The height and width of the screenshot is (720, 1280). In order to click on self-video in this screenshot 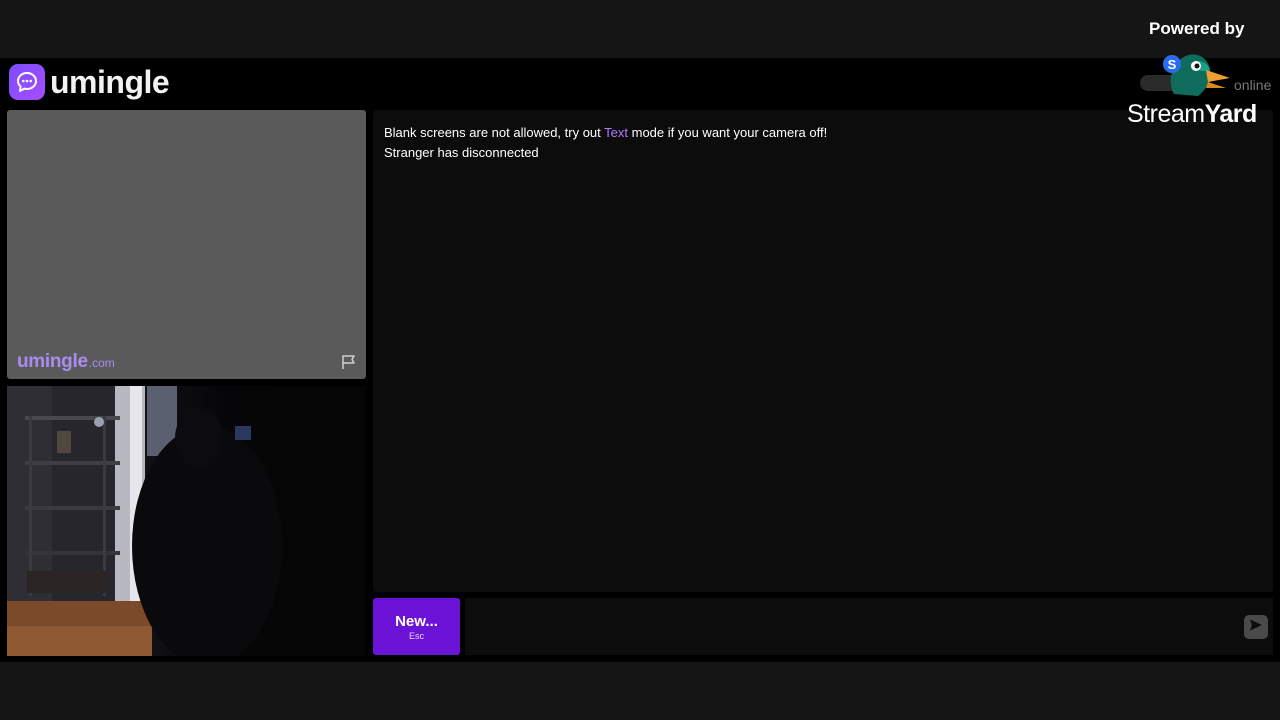, I will do `click(186, 521)`.